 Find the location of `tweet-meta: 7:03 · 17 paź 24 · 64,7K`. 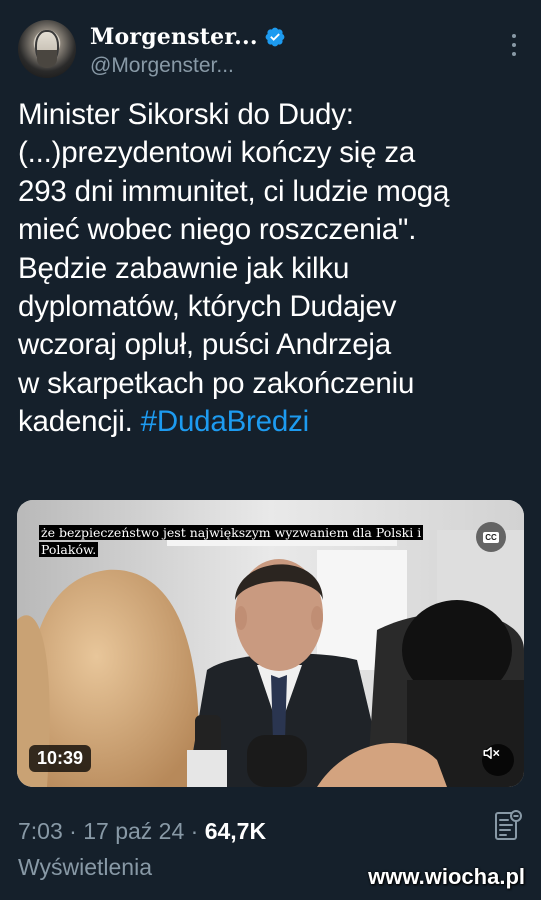

tweet-meta: 7:03 · 17 paź 24 · 64,7K is located at coordinates (142, 831).